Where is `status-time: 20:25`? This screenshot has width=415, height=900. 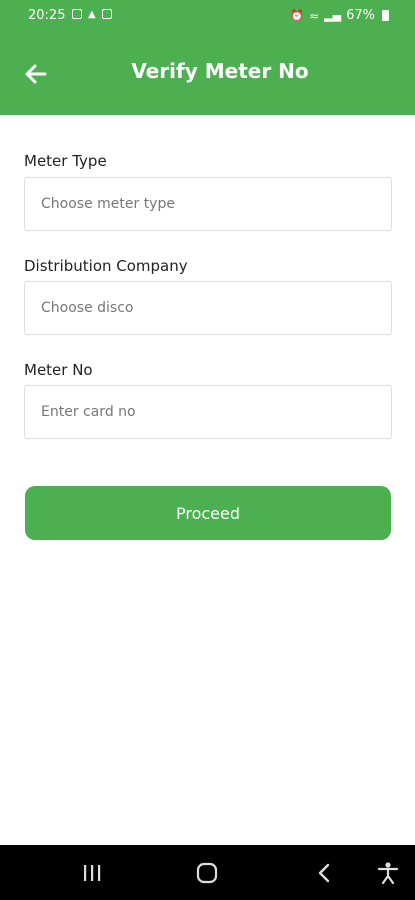
status-time: 20:25 is located at coordinates (47, 15).